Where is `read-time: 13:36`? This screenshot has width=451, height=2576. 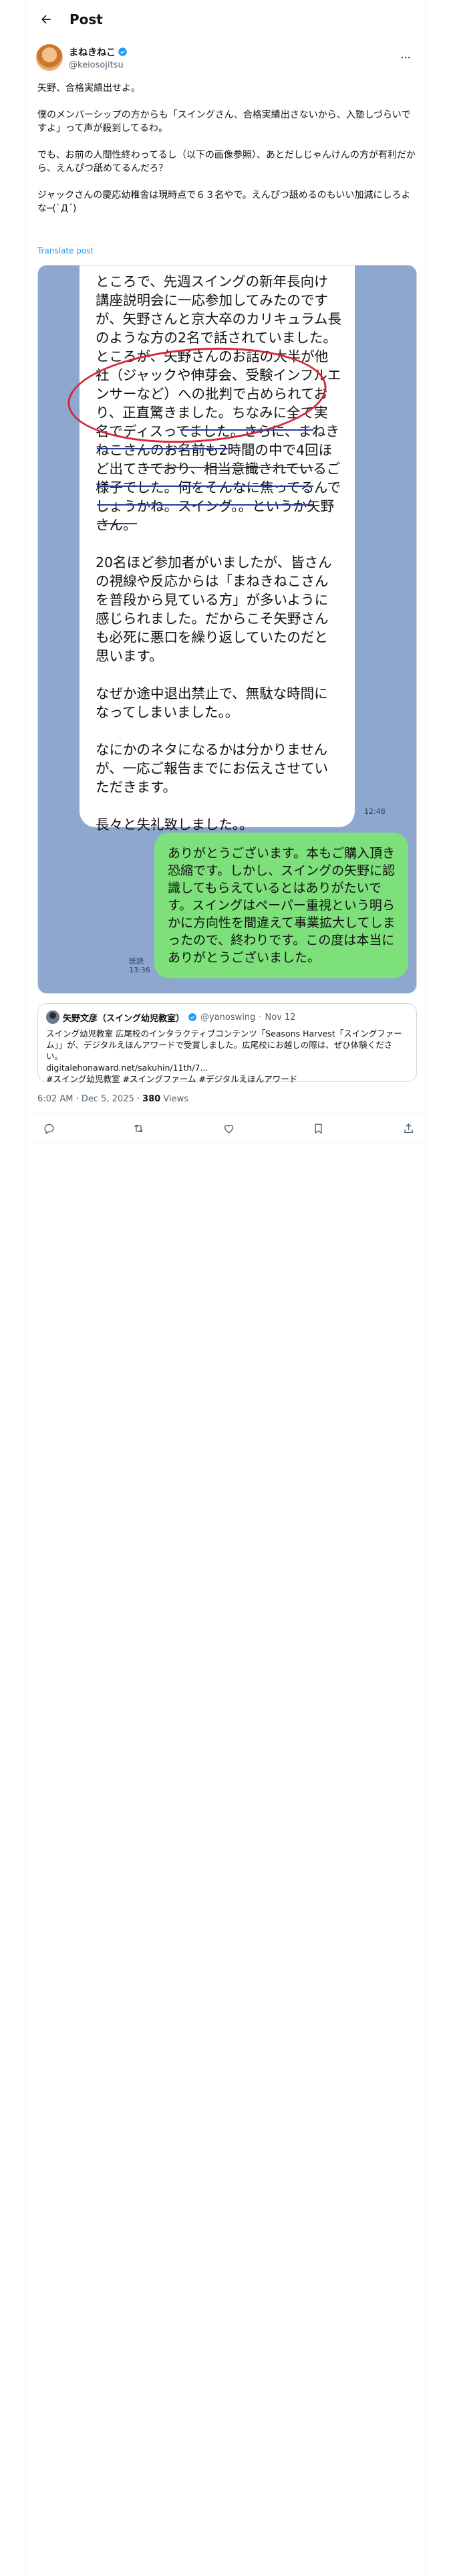 read-time: 13:36 is located at coordinates (139, 970).